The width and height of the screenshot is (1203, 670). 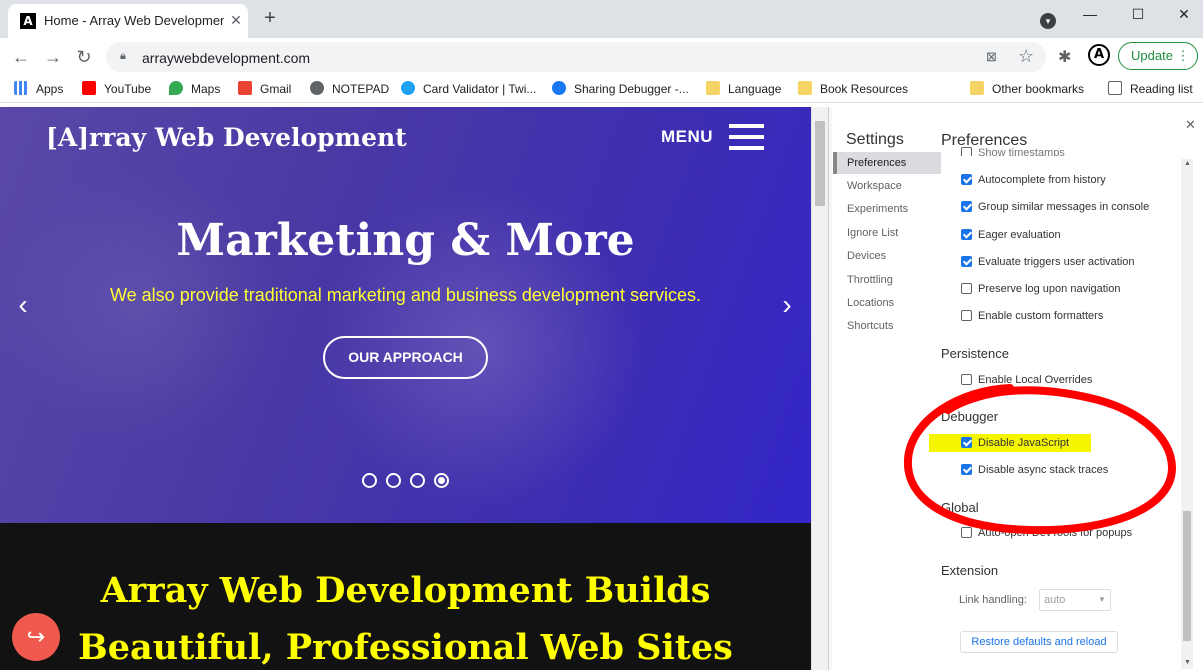 I want to click on new-tab-plus-icon: +, so click(x=270, y=18).